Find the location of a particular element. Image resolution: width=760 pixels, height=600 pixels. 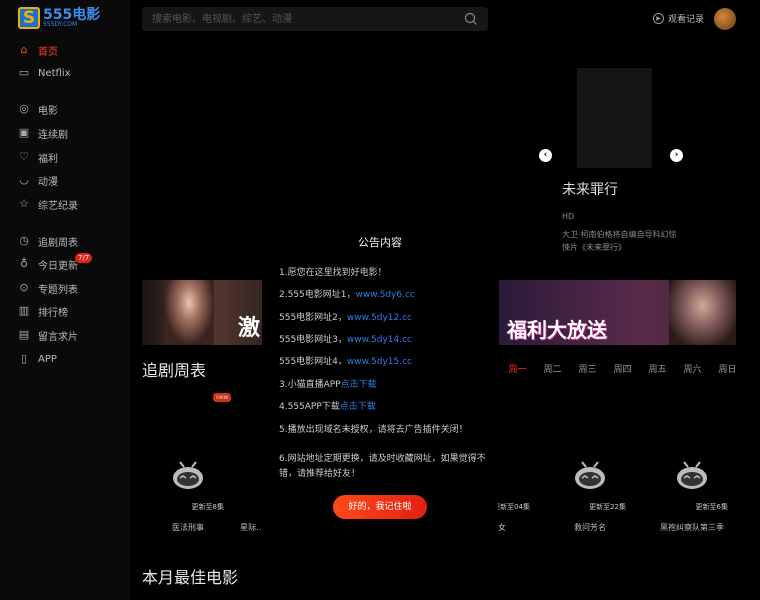

rank-icon: ▥ is located at coordinates (24, 310).